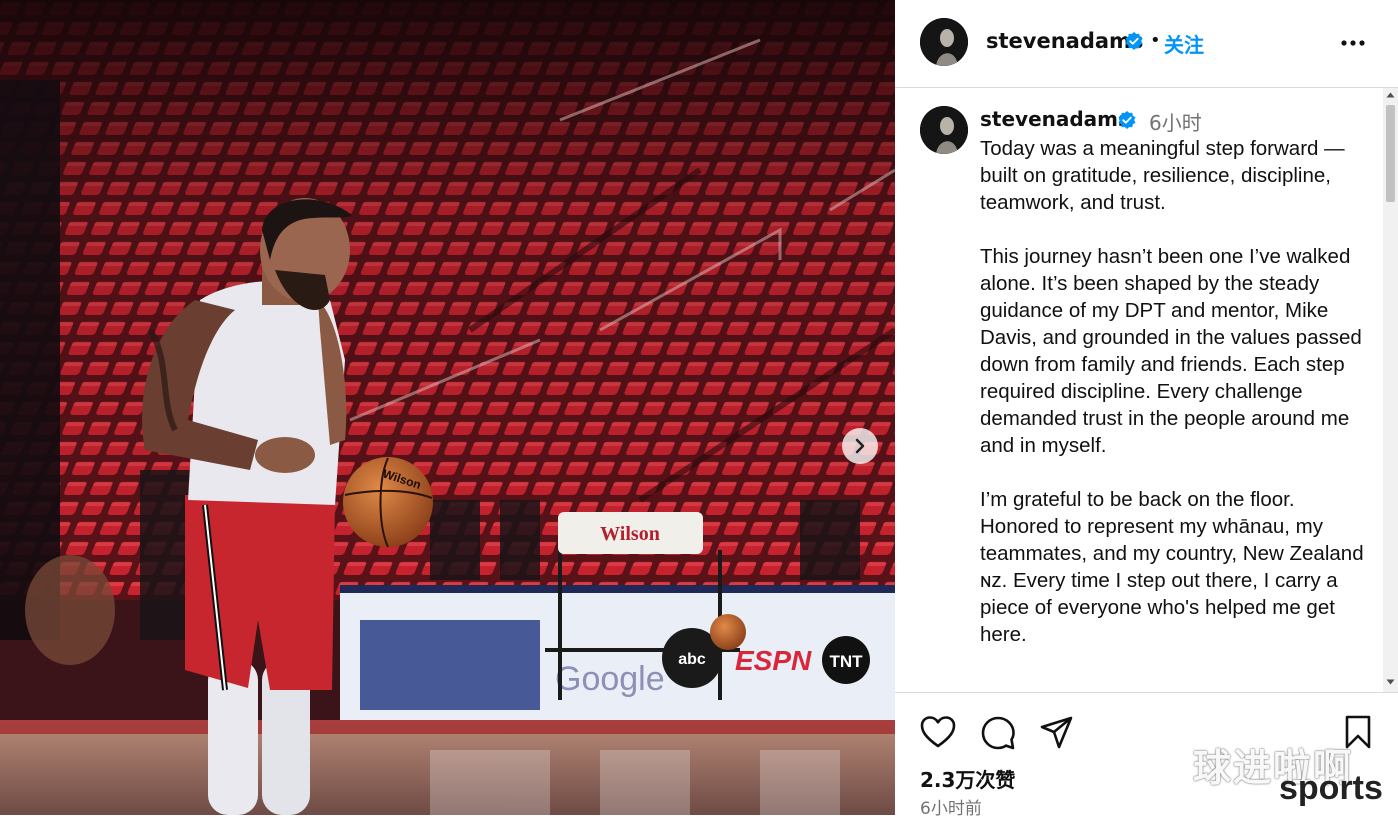  What do you see at coordinates (1064, 41) in the screenshot?
I see `header-username: stevenadams` at bounding box center [1064, 41].